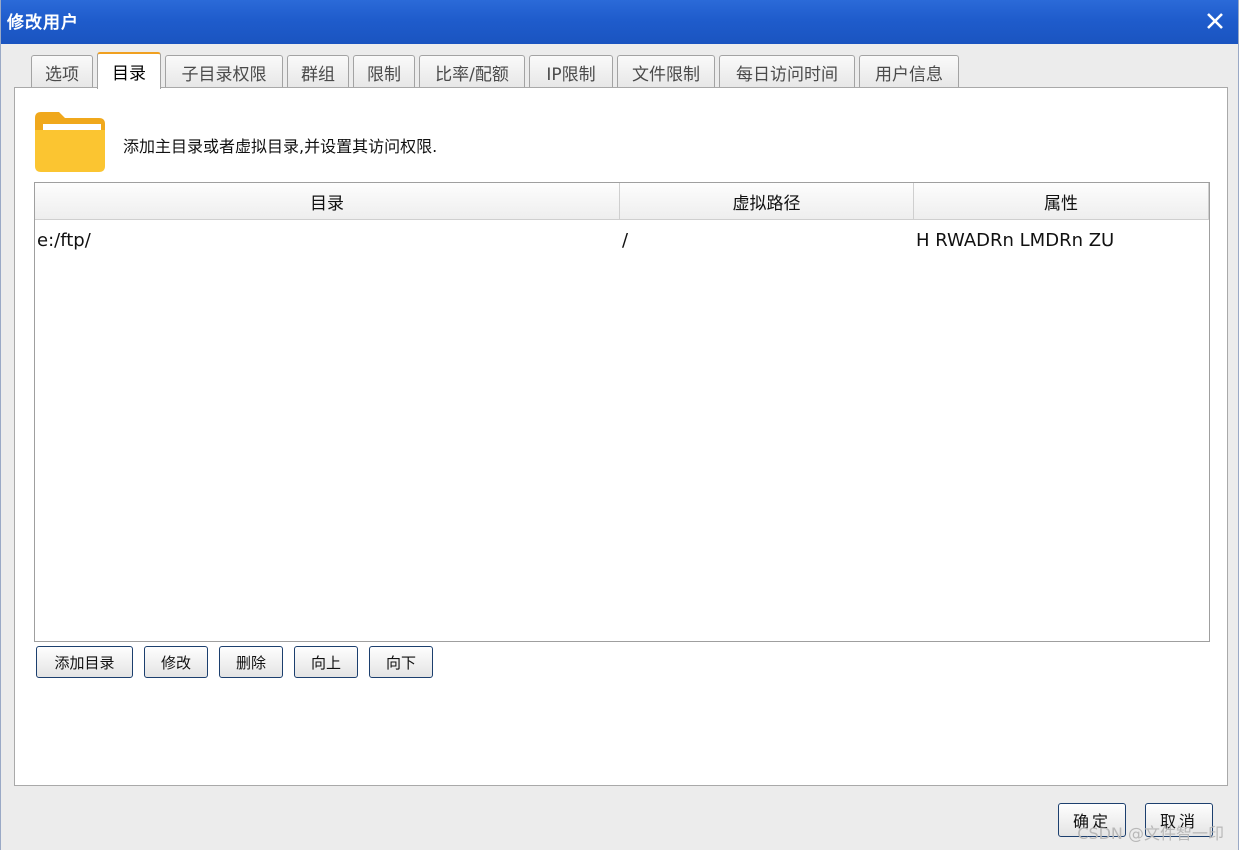 This screenshot has height=850, width=1239. I want to click on tab-label: 用户信息, so click(909, 75).